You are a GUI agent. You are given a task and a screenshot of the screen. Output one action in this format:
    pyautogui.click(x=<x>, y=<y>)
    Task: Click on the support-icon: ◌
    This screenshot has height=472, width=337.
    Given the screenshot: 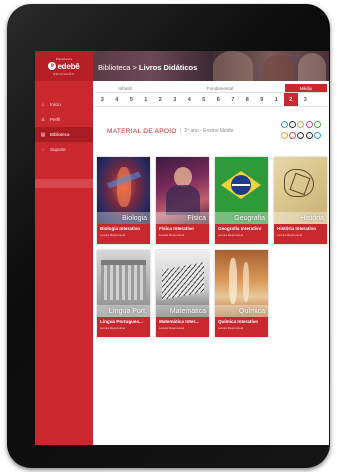 What is the action you would take?
    pyautogui.click(x=43, y=149)
    